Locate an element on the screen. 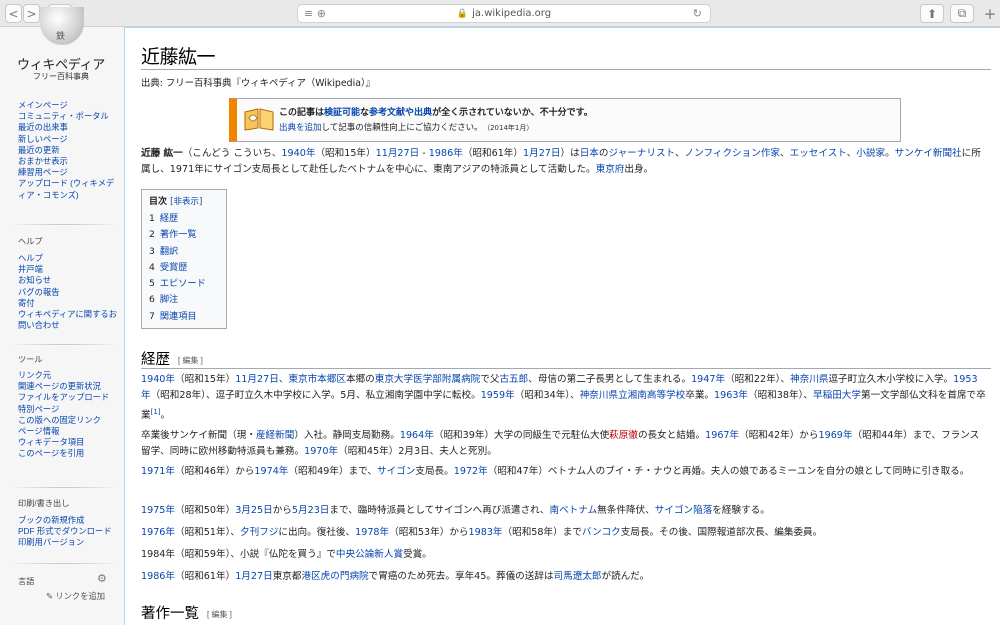 This screenshot has width=1000, height=625. sidebar-item: ページ情報 is located at coordinates (68, 431).